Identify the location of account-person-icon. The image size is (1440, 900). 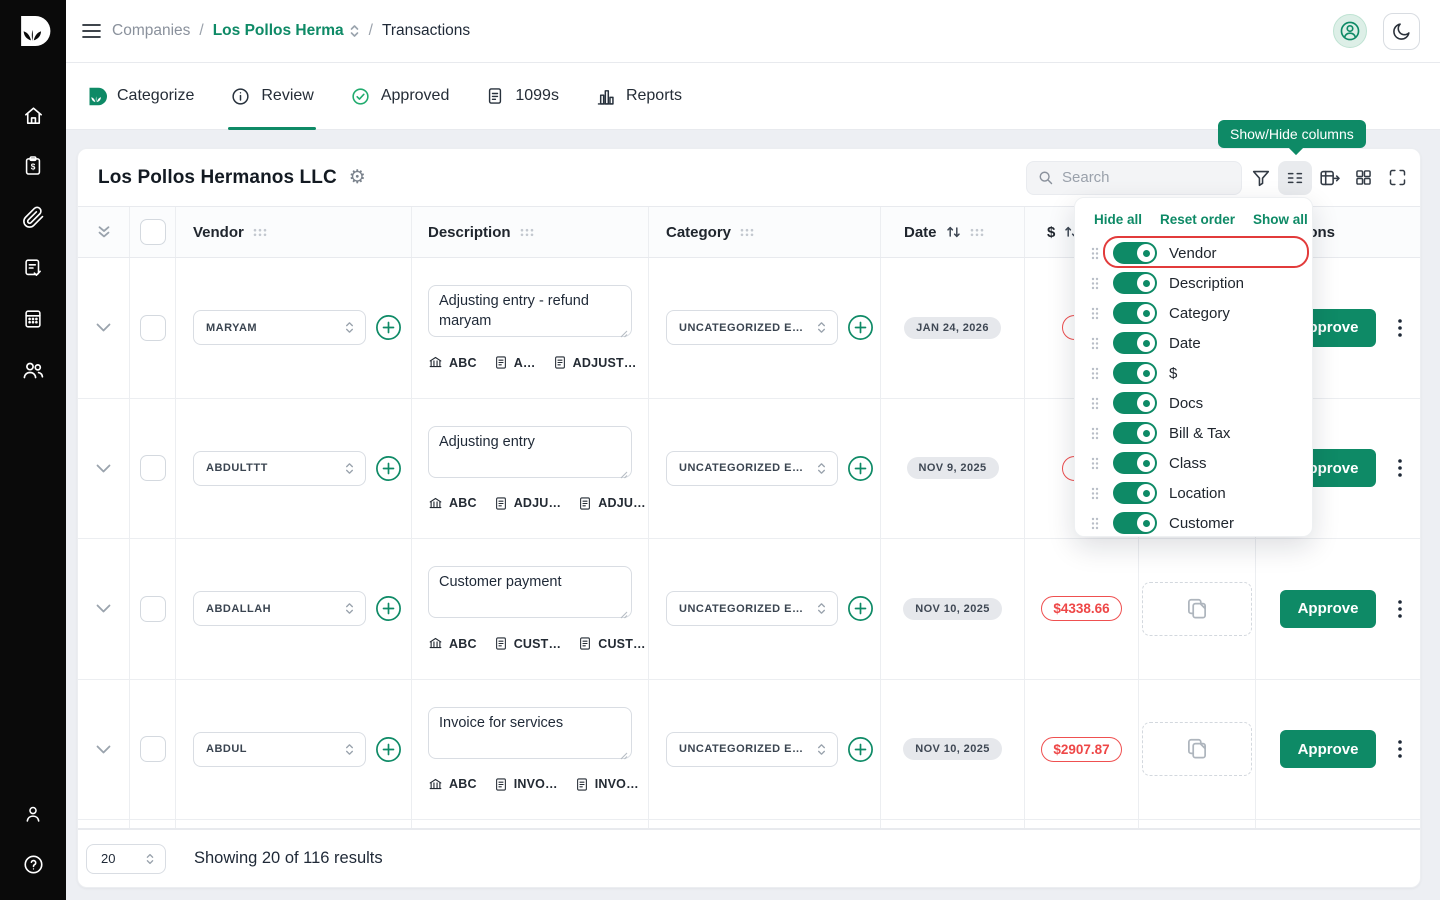
(33, 814).